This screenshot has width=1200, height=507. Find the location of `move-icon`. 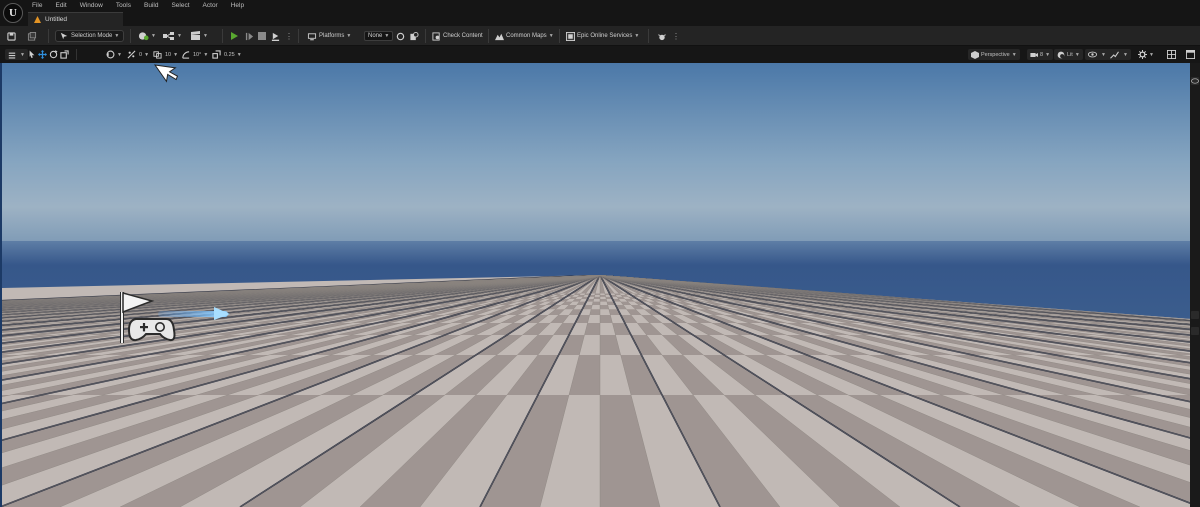

move-icon is located at coordinates (42, 54).